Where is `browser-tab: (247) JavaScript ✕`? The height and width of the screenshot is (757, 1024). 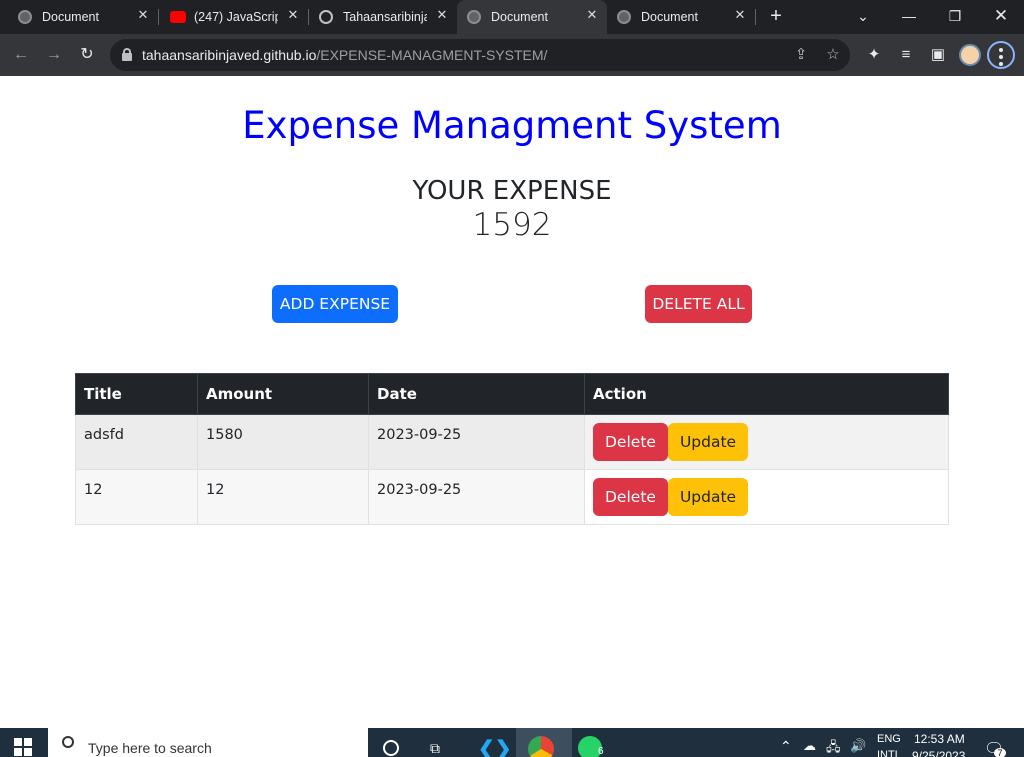 browser-tab: (247) JavaScript ✕ is located at coordinates (234, 17).